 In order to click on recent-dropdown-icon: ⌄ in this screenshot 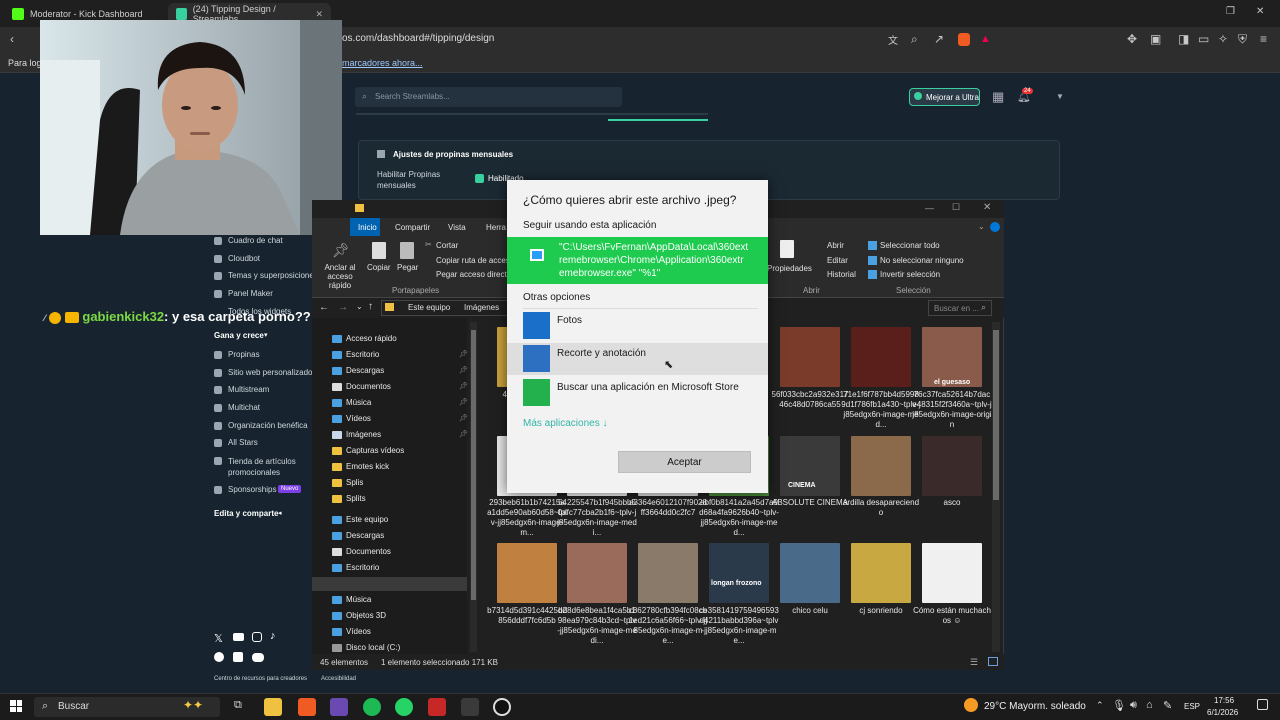, I will do `click(359, 306)`.